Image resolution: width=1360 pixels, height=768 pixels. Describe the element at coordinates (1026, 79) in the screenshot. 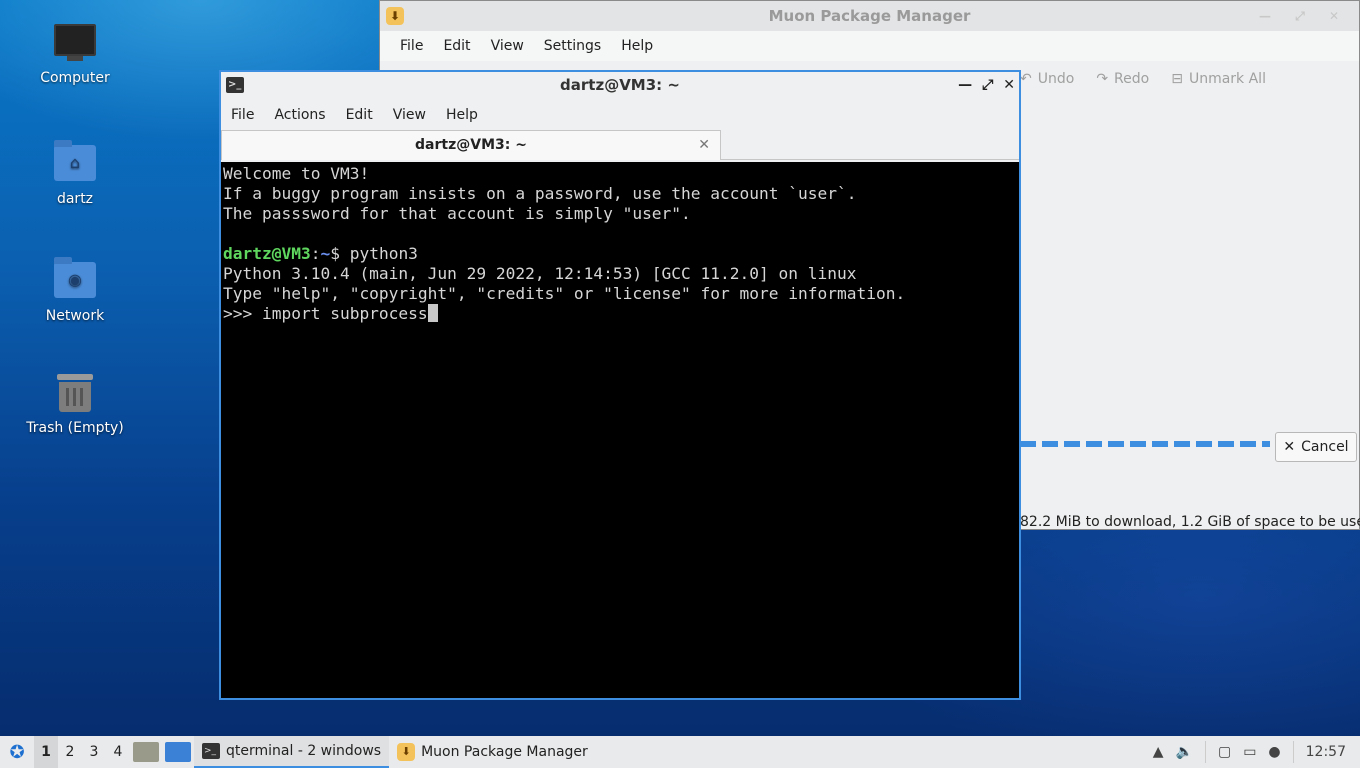

I see `undo-icon: ↶` at that location.